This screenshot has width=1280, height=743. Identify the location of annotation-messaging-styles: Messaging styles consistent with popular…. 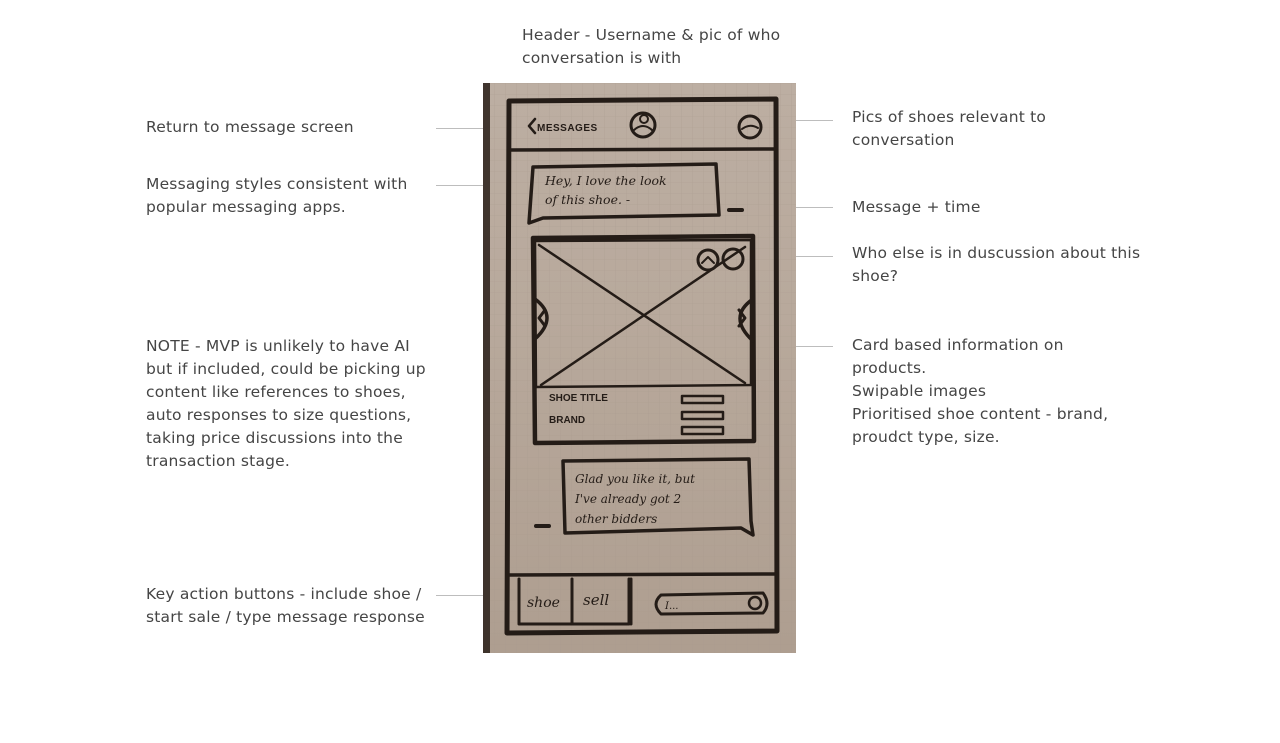
(277, 195).